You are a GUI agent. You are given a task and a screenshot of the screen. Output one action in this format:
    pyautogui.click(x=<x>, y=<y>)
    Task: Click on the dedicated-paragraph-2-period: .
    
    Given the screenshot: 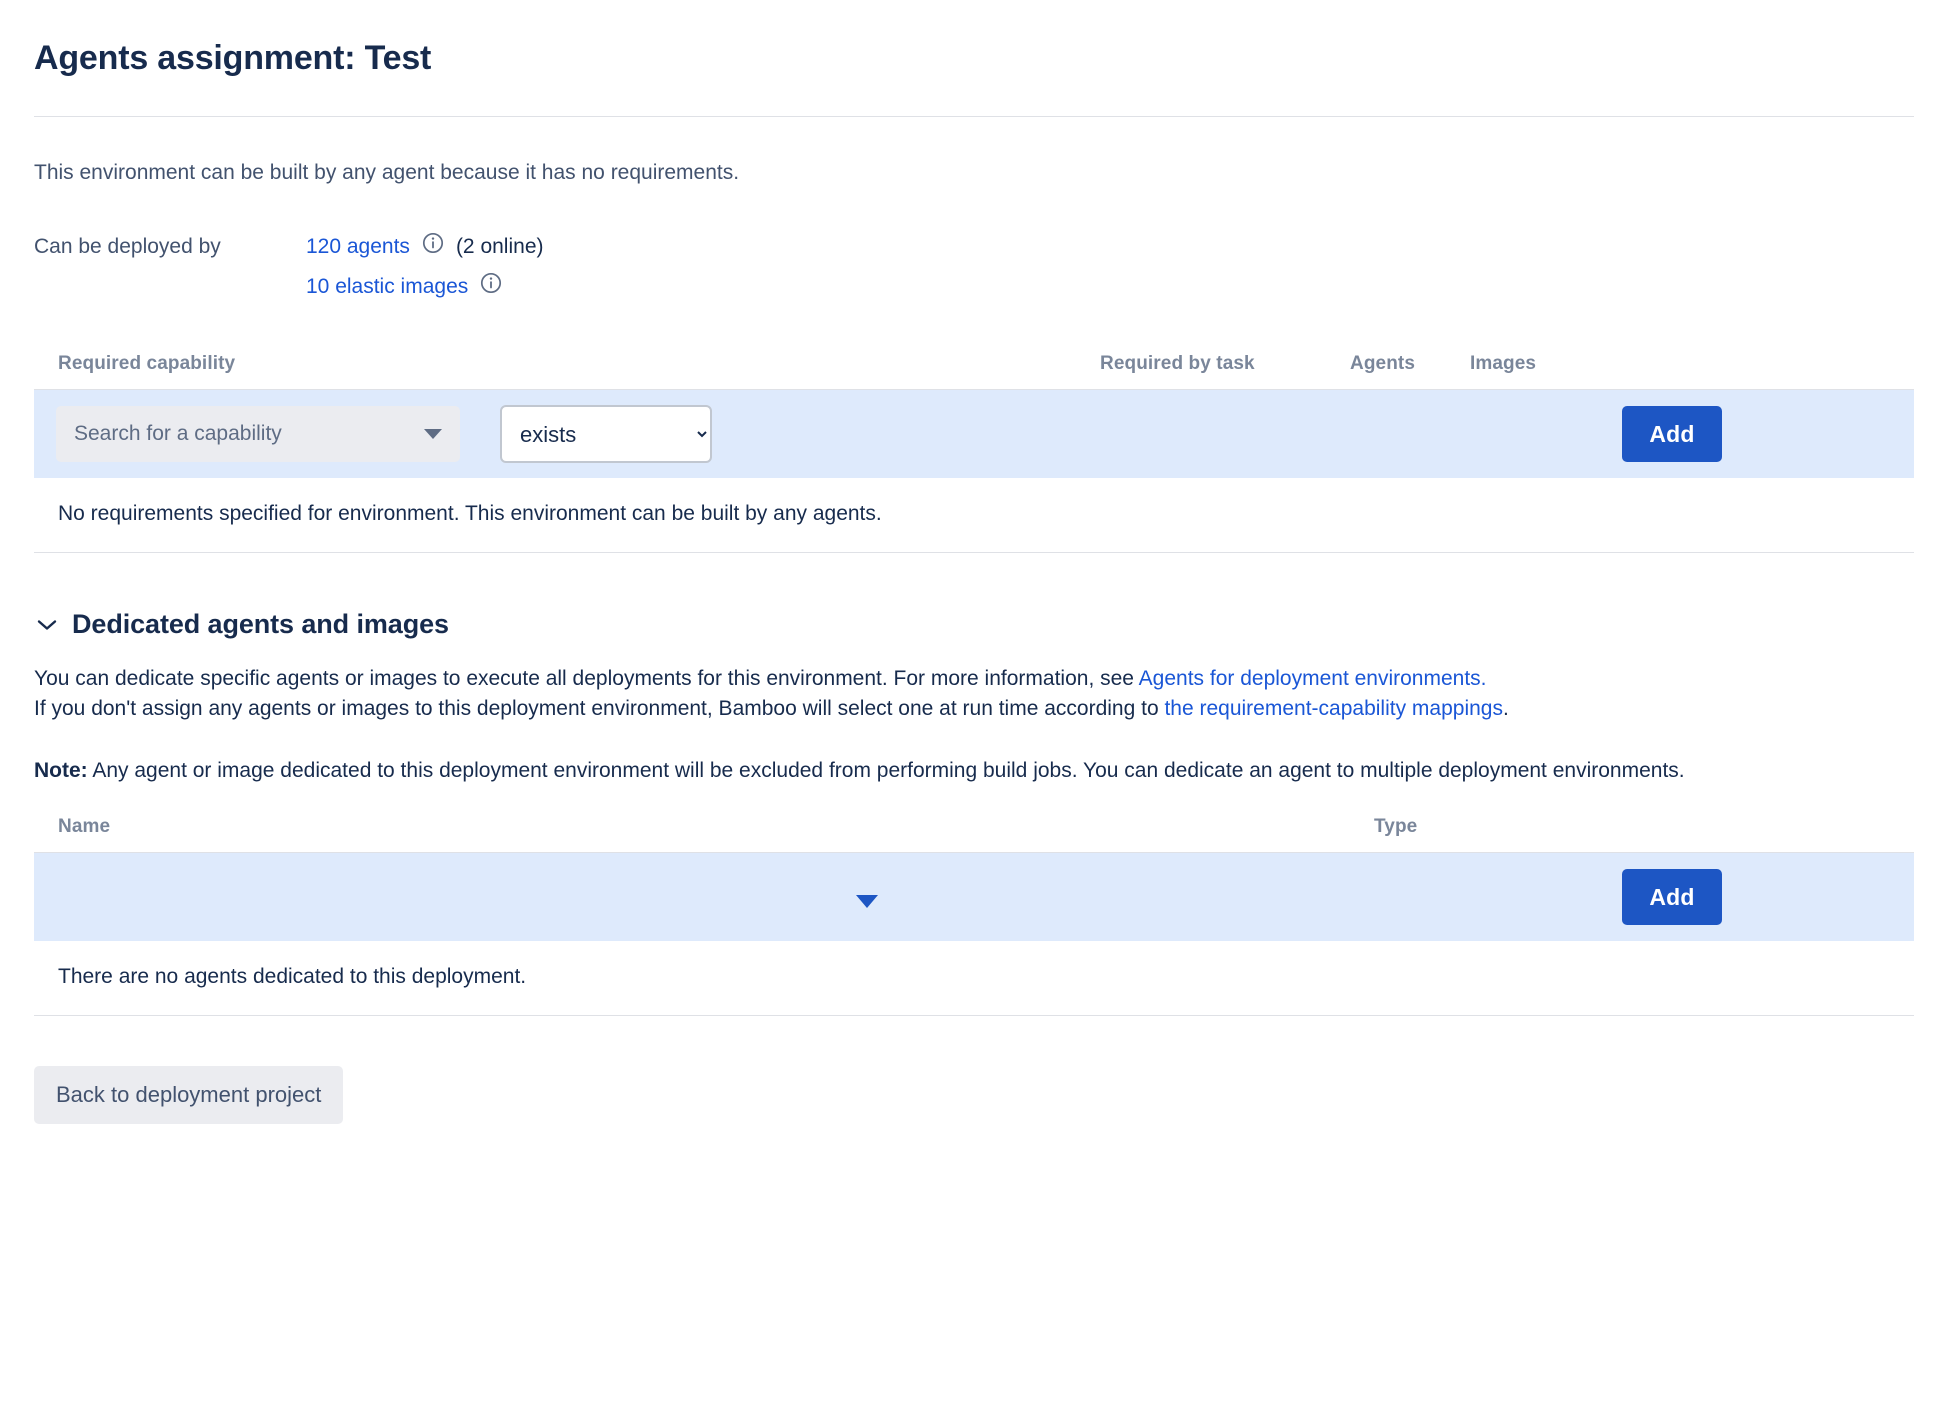 What is the action you would take?
    pyautogui.click(x=1505, y=708)
    